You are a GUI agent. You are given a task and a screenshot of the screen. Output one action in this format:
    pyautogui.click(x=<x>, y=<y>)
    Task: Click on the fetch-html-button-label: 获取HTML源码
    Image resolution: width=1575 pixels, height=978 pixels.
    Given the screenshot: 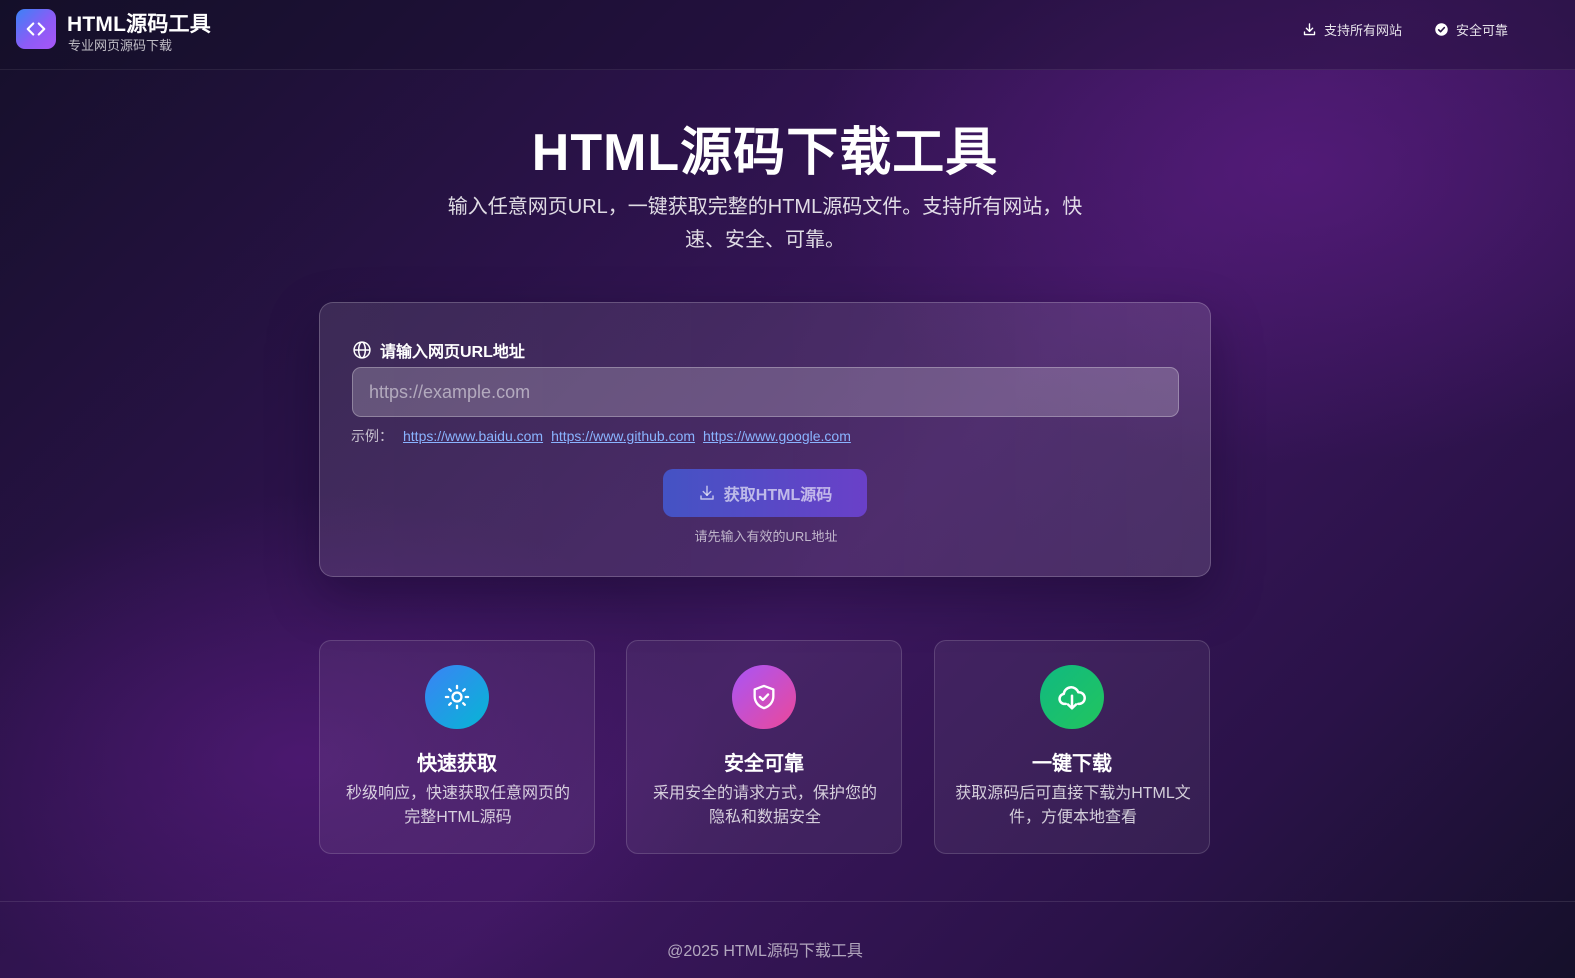 What is the action you would take?
    pyautogui.click(x=778, y=495)
    